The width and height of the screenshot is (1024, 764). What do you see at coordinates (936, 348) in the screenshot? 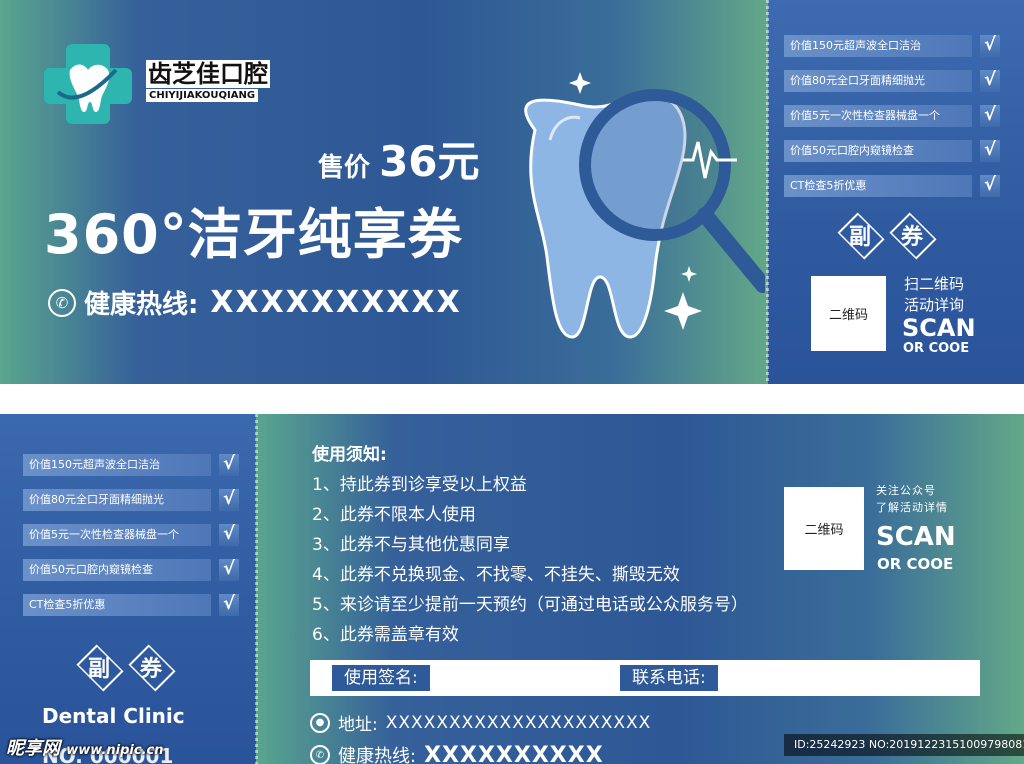
I see `or-code-label-top: OR COOE` at bounding box center [936, 348].